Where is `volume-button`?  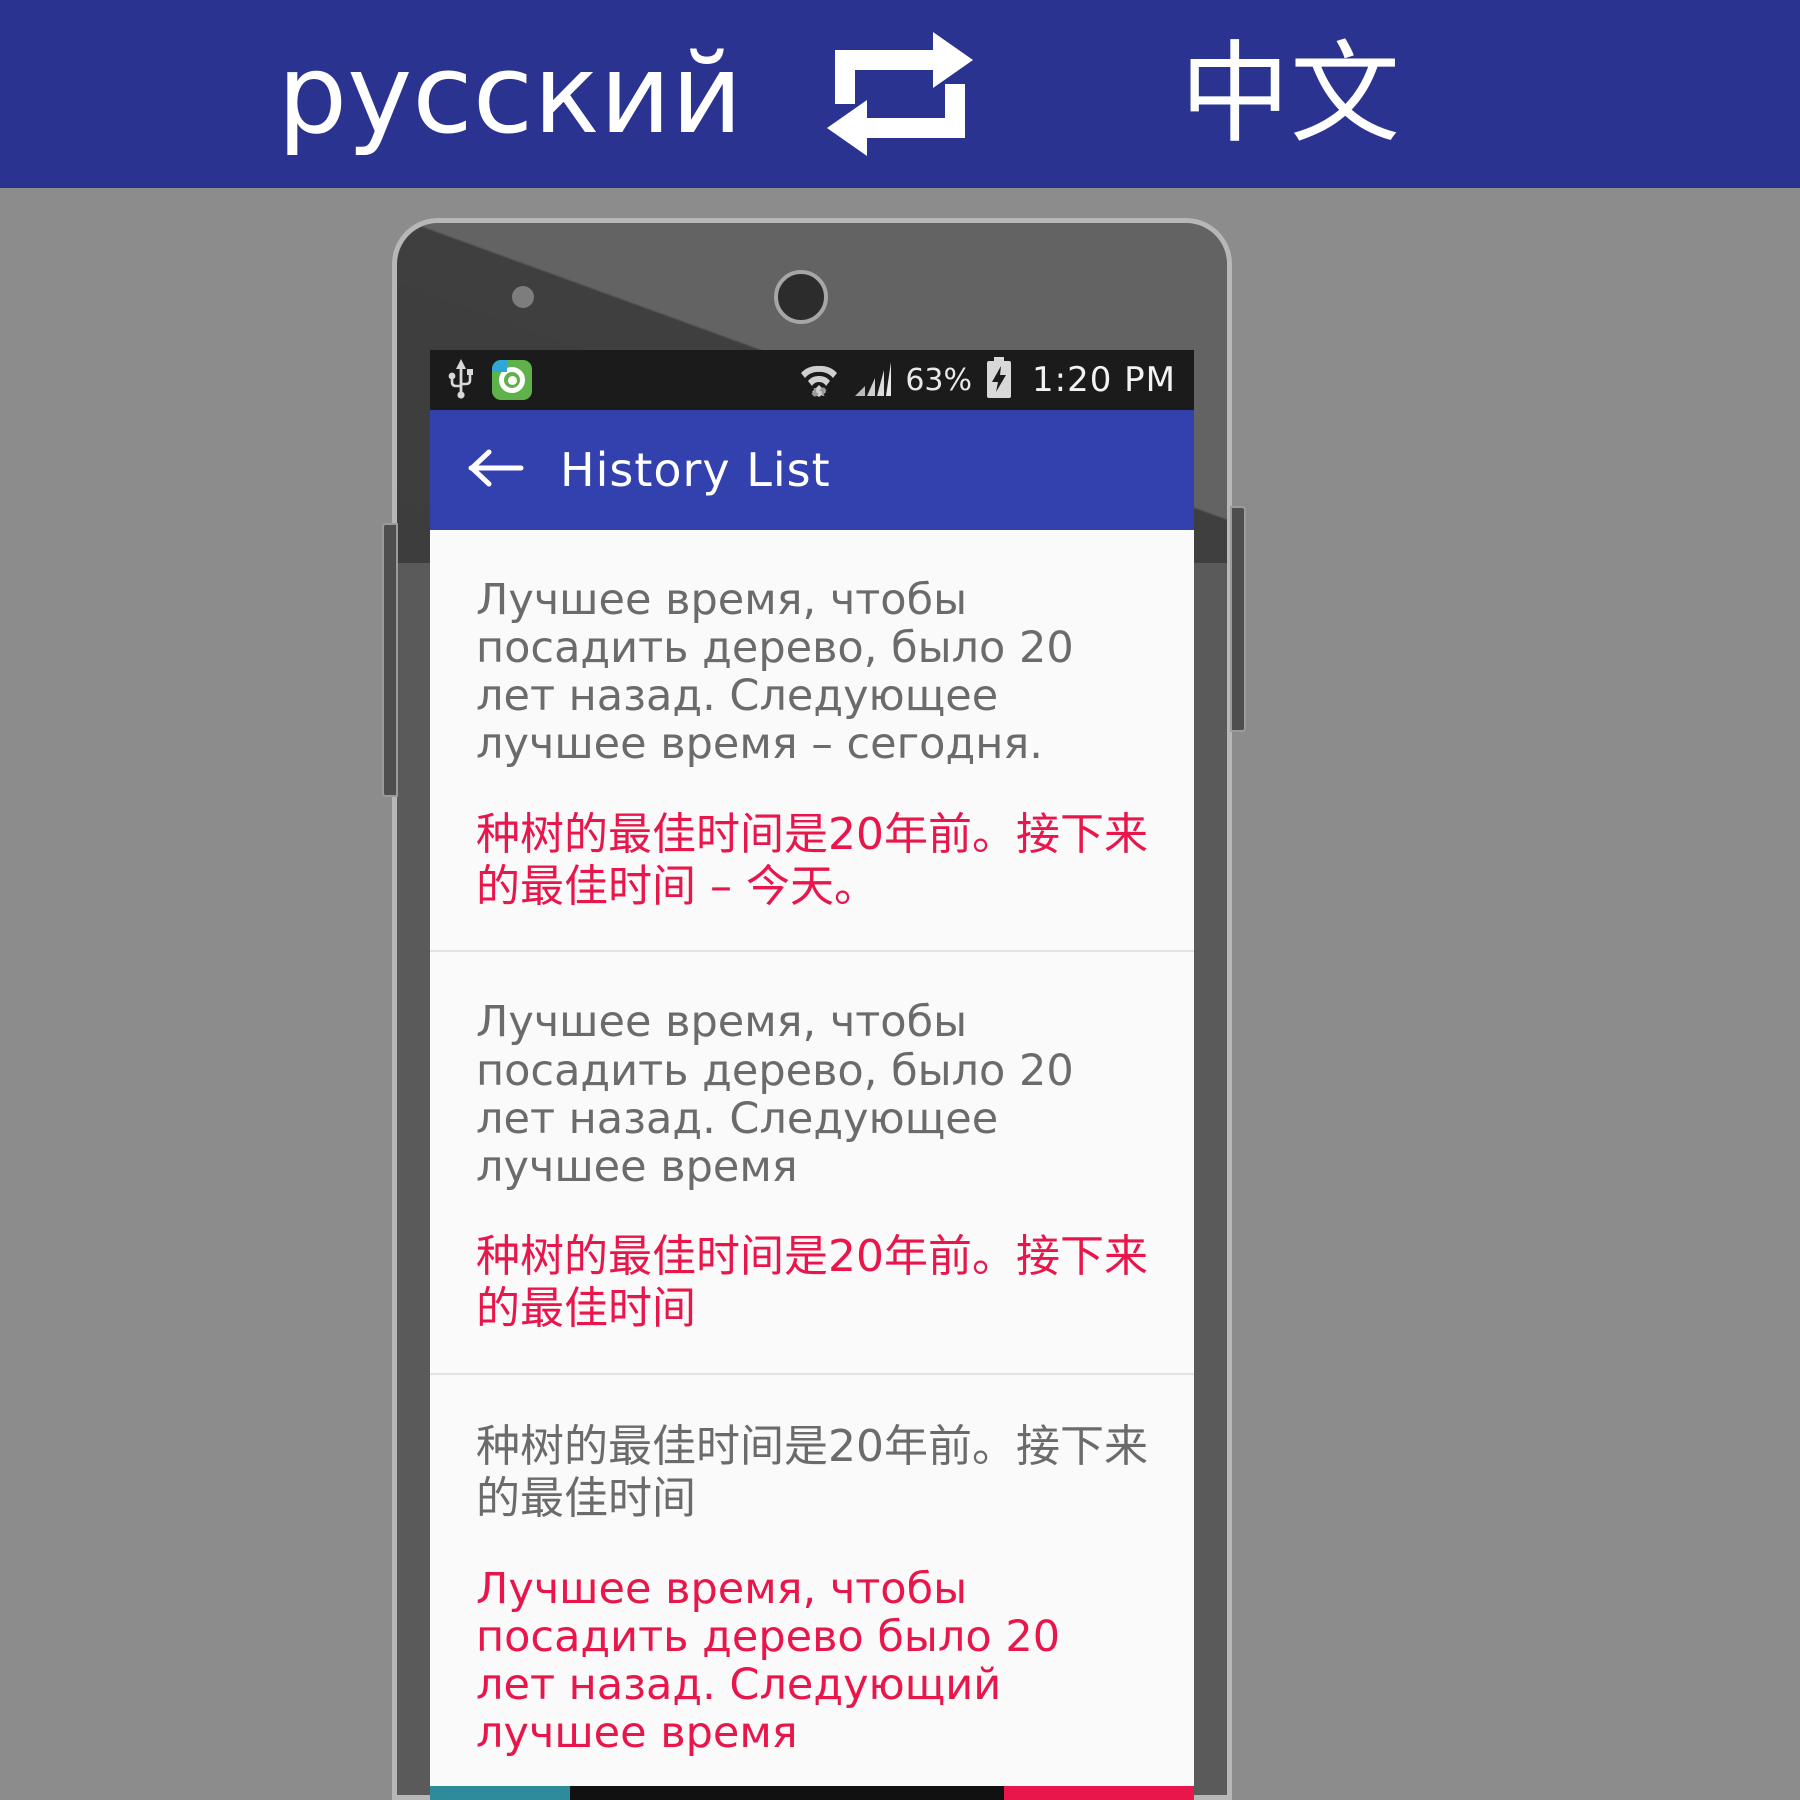 volume-button is located at coordinates (390, 660).